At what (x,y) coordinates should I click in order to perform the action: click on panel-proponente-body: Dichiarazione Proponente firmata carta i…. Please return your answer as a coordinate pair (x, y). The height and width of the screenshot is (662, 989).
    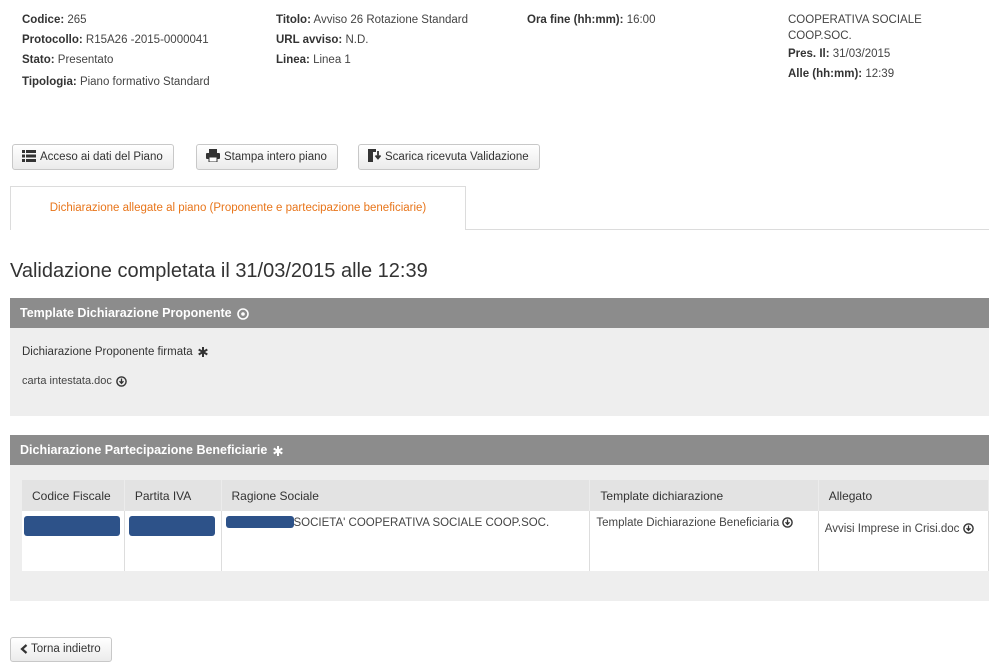
    Looking at the image, I should click on (499, 372).